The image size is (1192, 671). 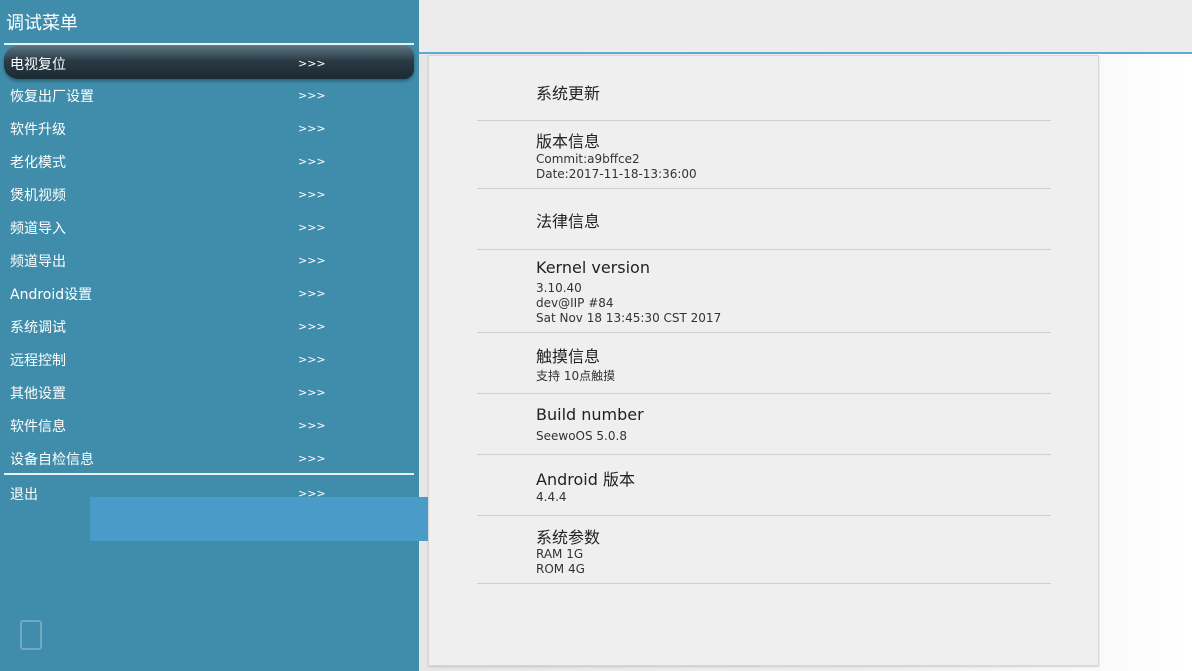 What do you see at coordinates (209, 458) in the screenshot?
I see `menu-item-self-check-info: 设备自检信息 >>>` at bounding box center [209, 458].